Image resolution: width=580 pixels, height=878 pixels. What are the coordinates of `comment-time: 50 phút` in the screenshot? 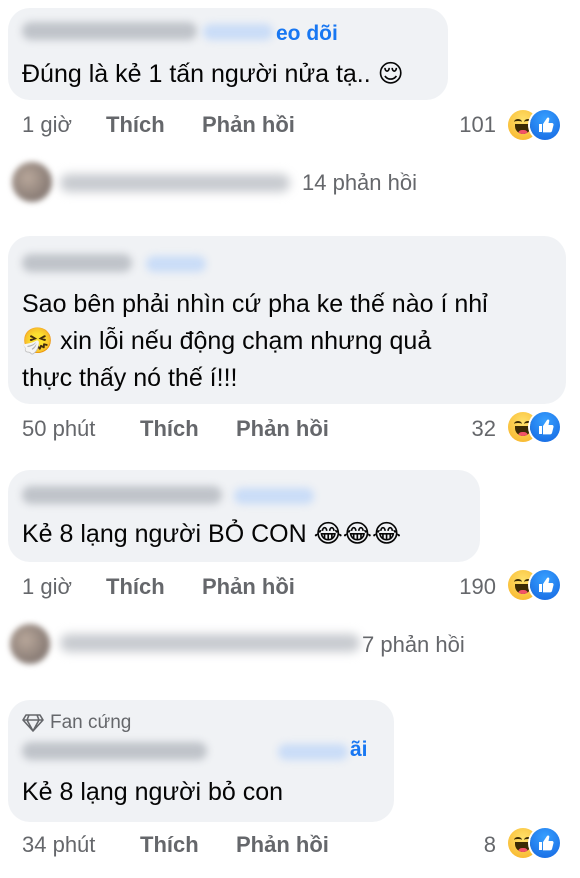 It's located at (59, 428).